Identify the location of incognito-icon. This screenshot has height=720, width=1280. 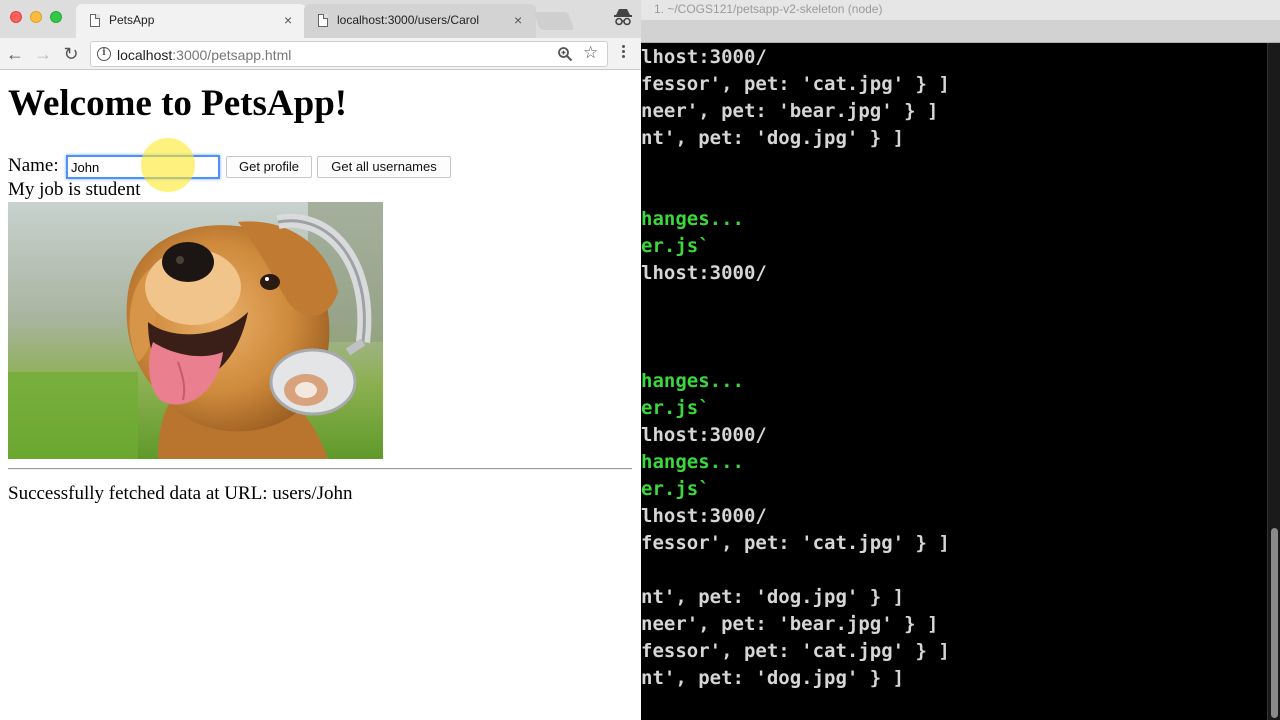
(623, 17).